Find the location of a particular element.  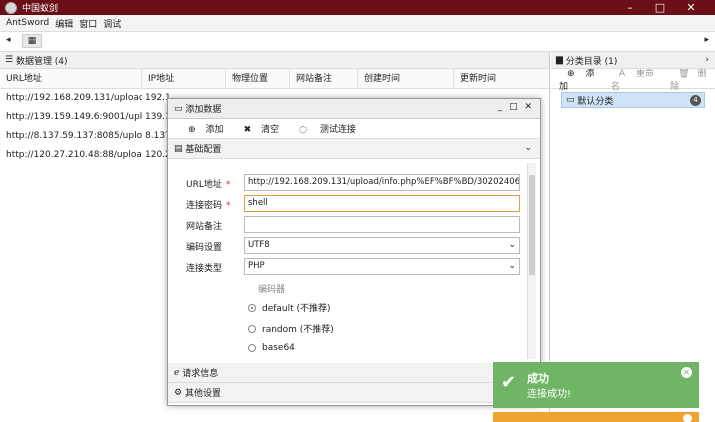

window-icon: ▭ is located at coordinates (180, 108).